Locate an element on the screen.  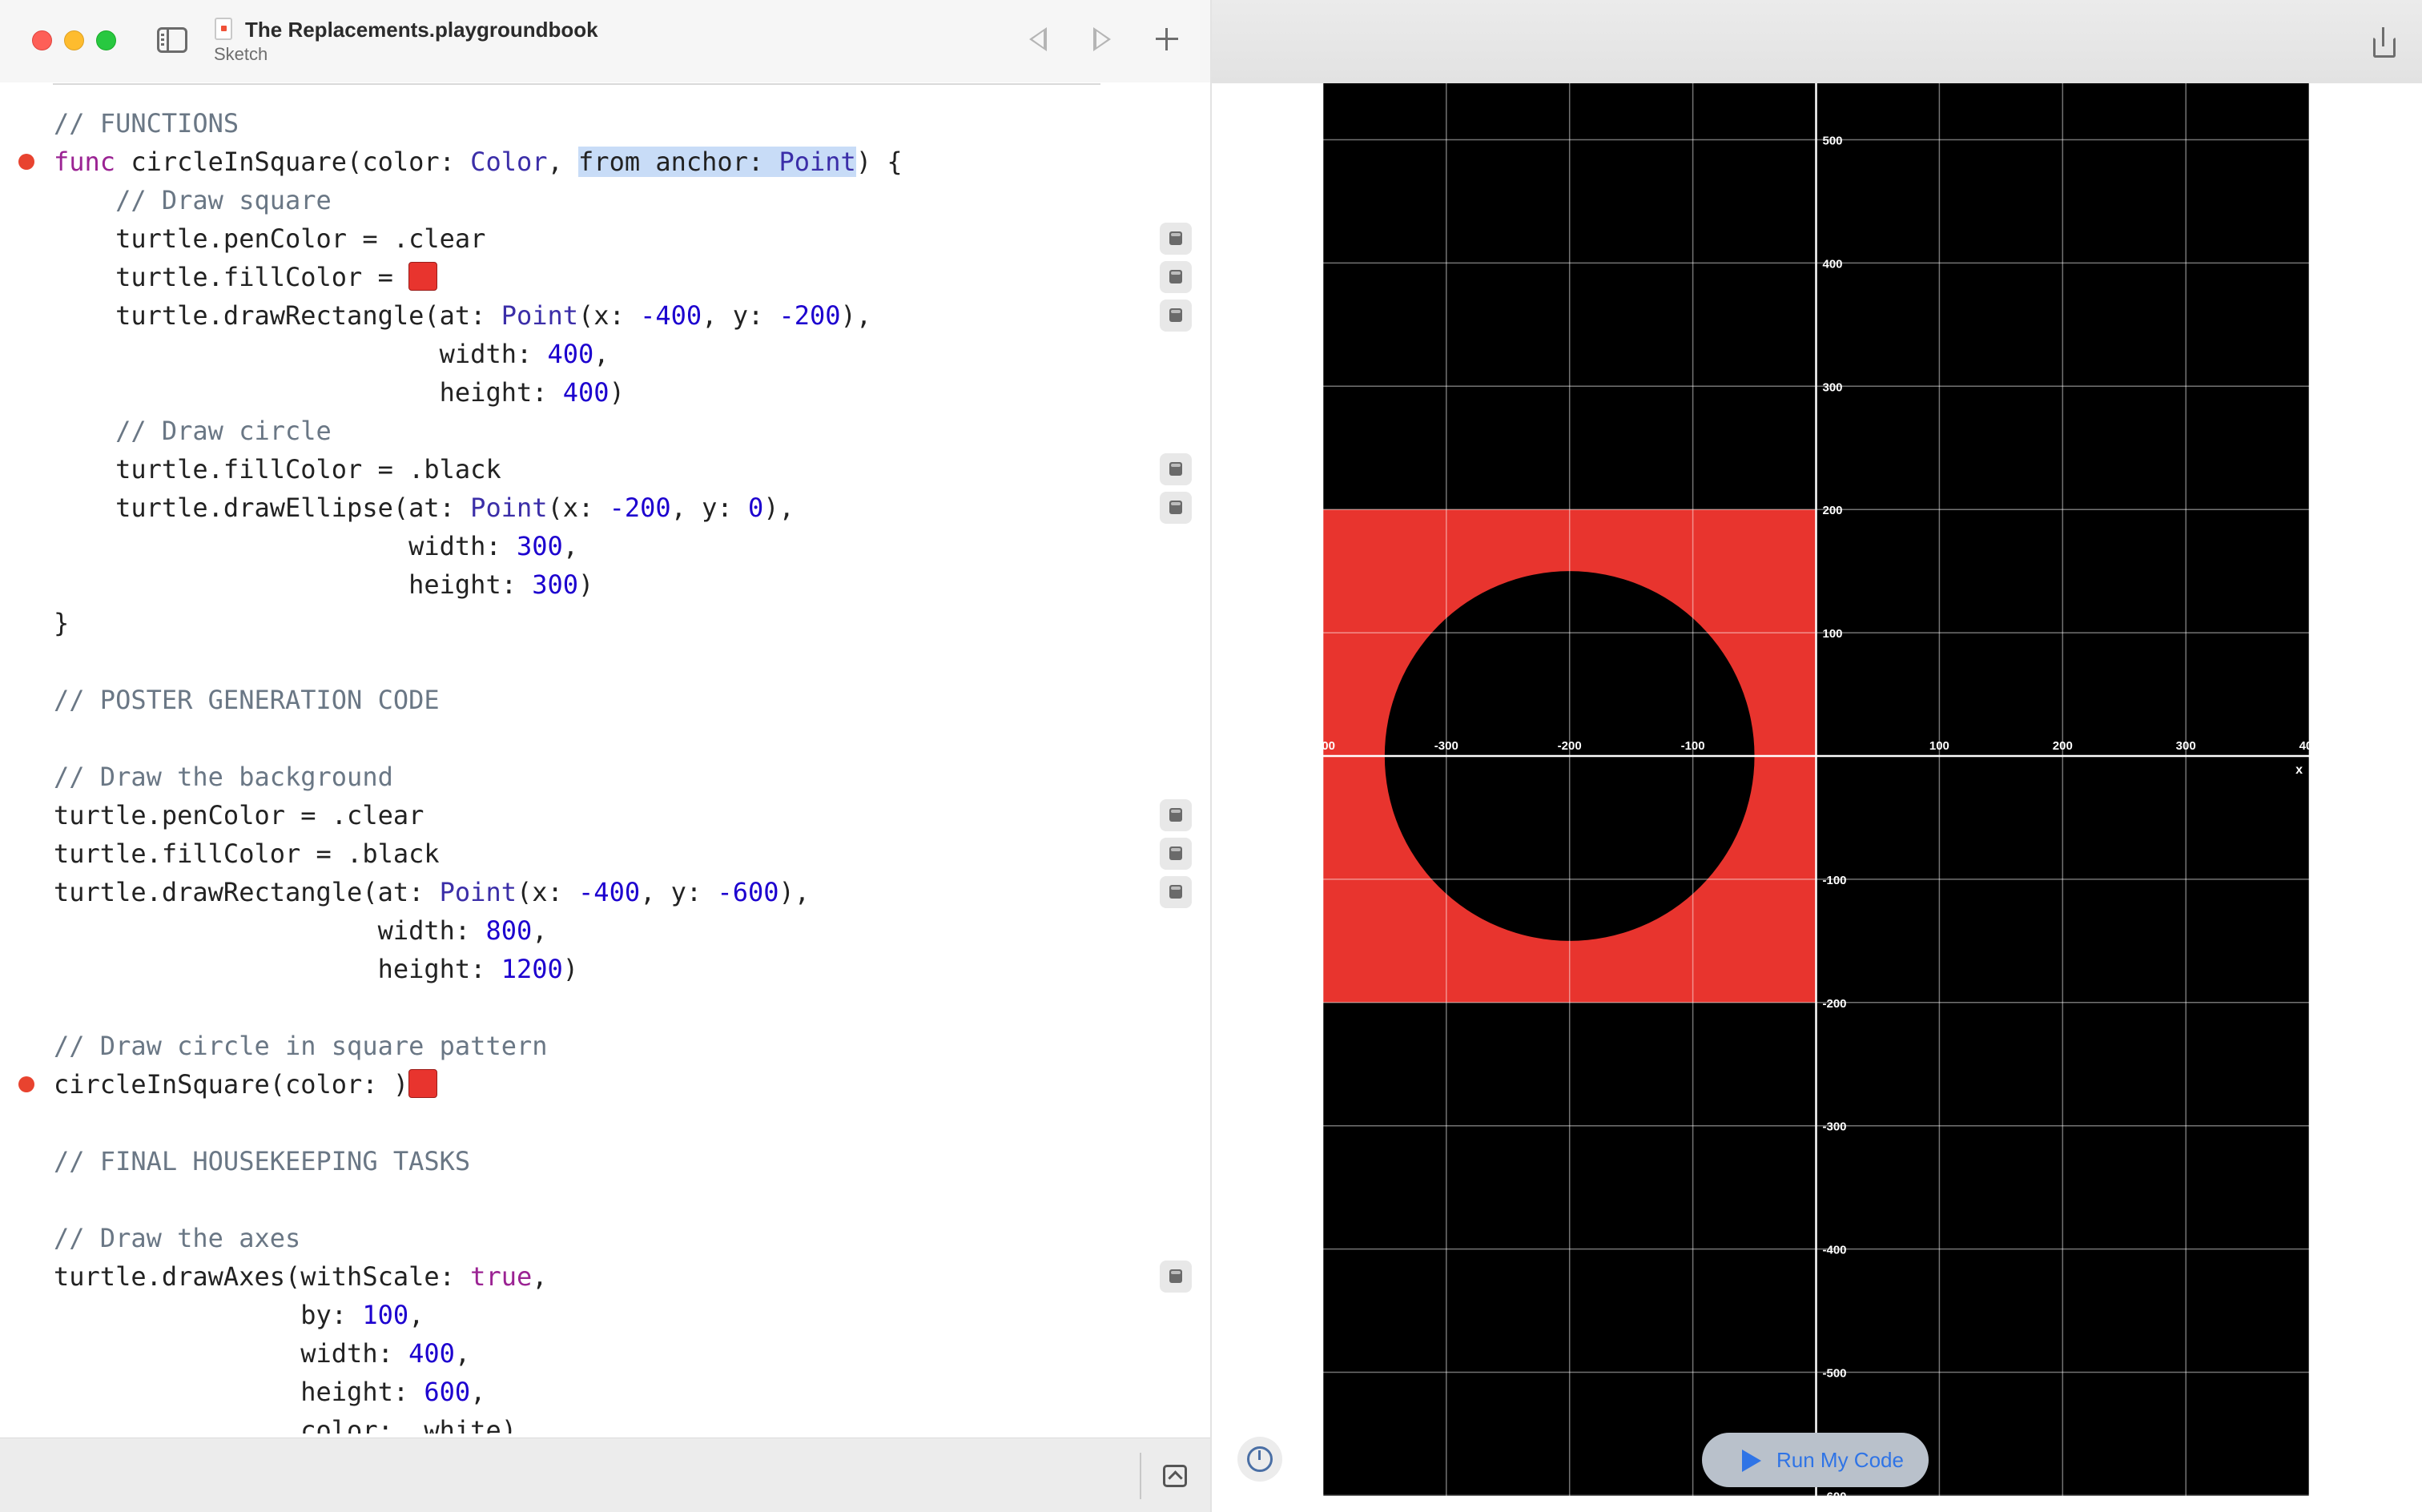
code-line: turtle.drawAxes(withScale: true, is located at coordinates (301, 1276).